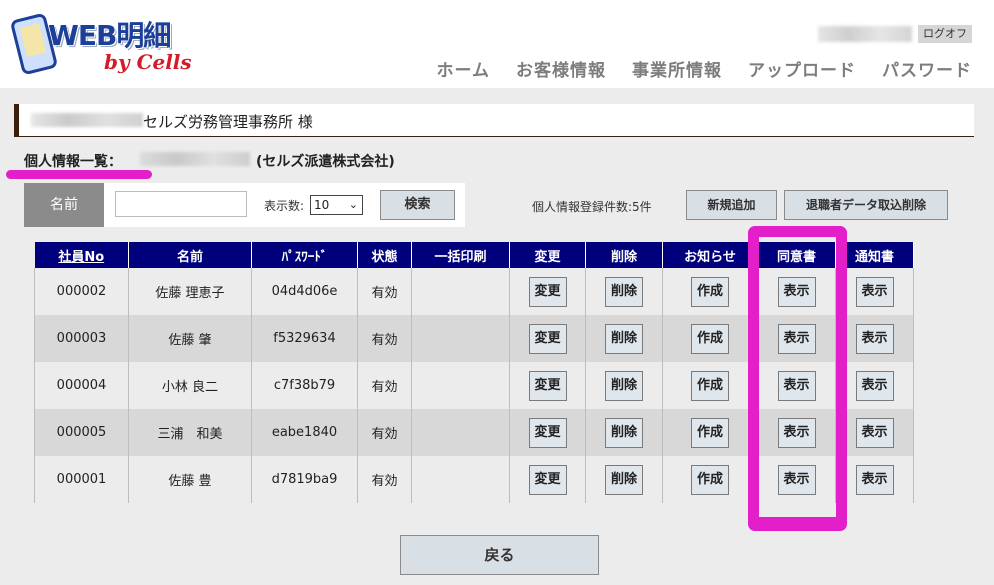 Image resolution: width=994 pixels, height=585 pixels. Describe the element at coordinates (190, 291) in the screenshot. I see `employee-name: 佐藤 理恵子` at that location.